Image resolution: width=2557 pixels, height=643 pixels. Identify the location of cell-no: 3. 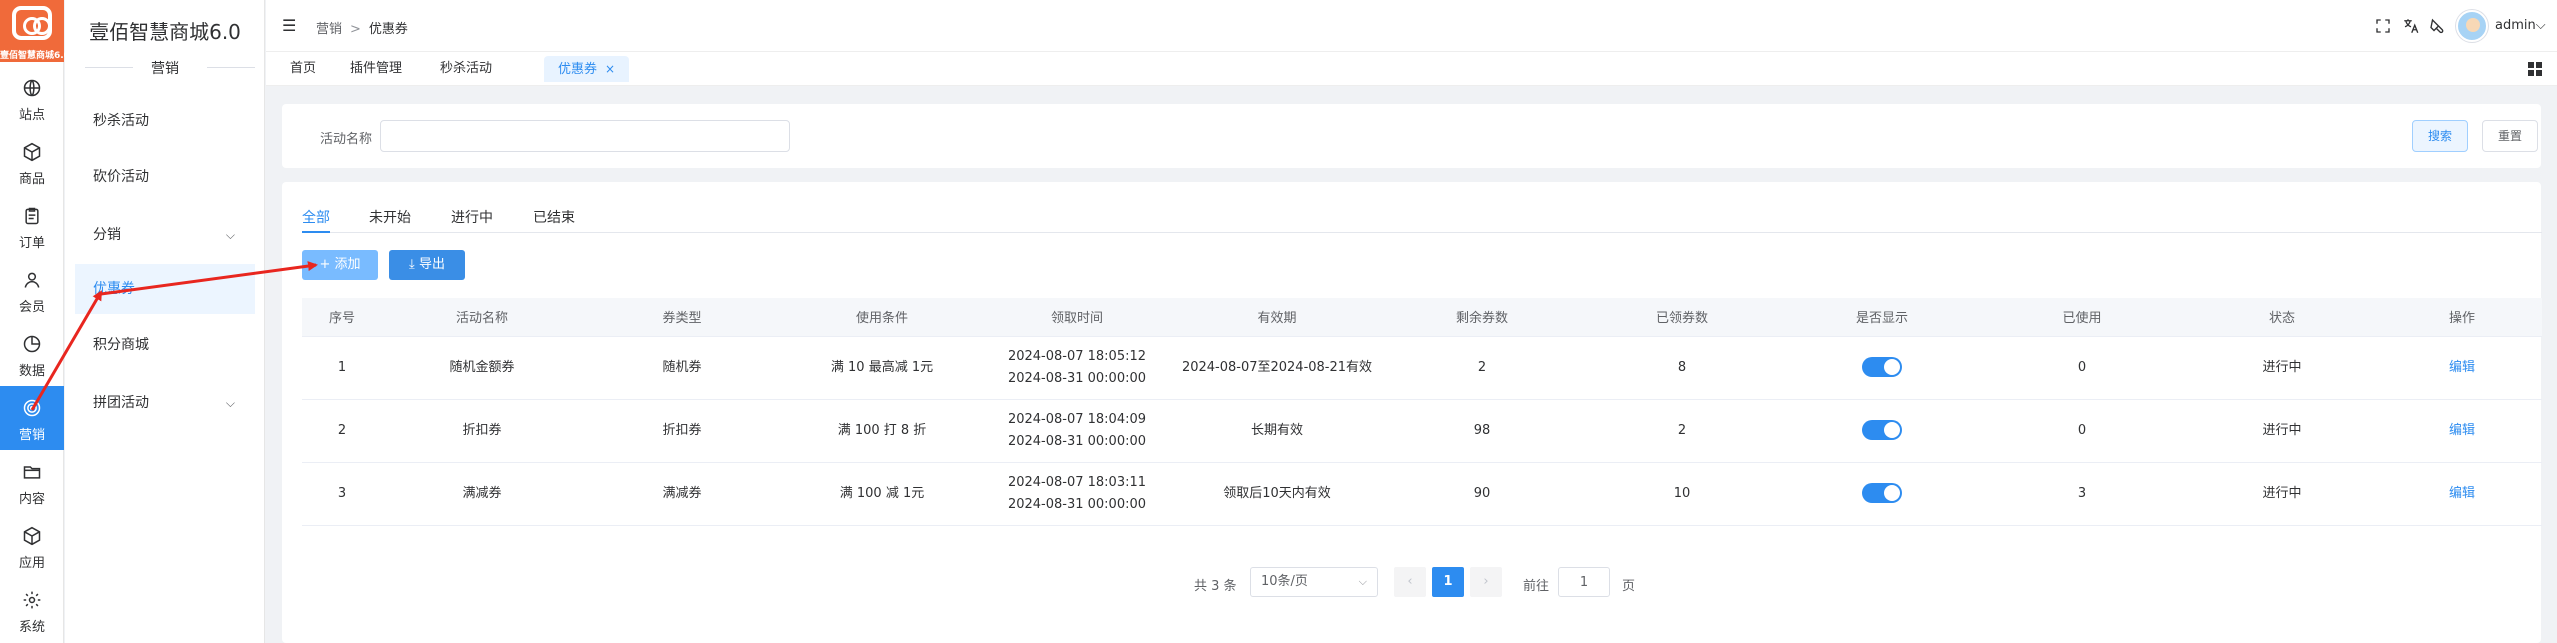
(342, 494).